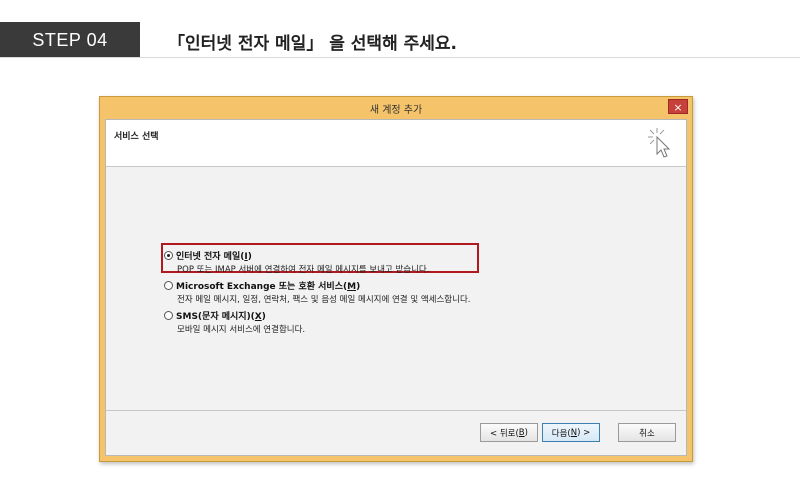 The width and height of the screenshot is (800, 483). What do you see at coordinates (136, 137) in the screenshot?
I see `header-label: 서비스 선택` at bounding box center [136, 137].